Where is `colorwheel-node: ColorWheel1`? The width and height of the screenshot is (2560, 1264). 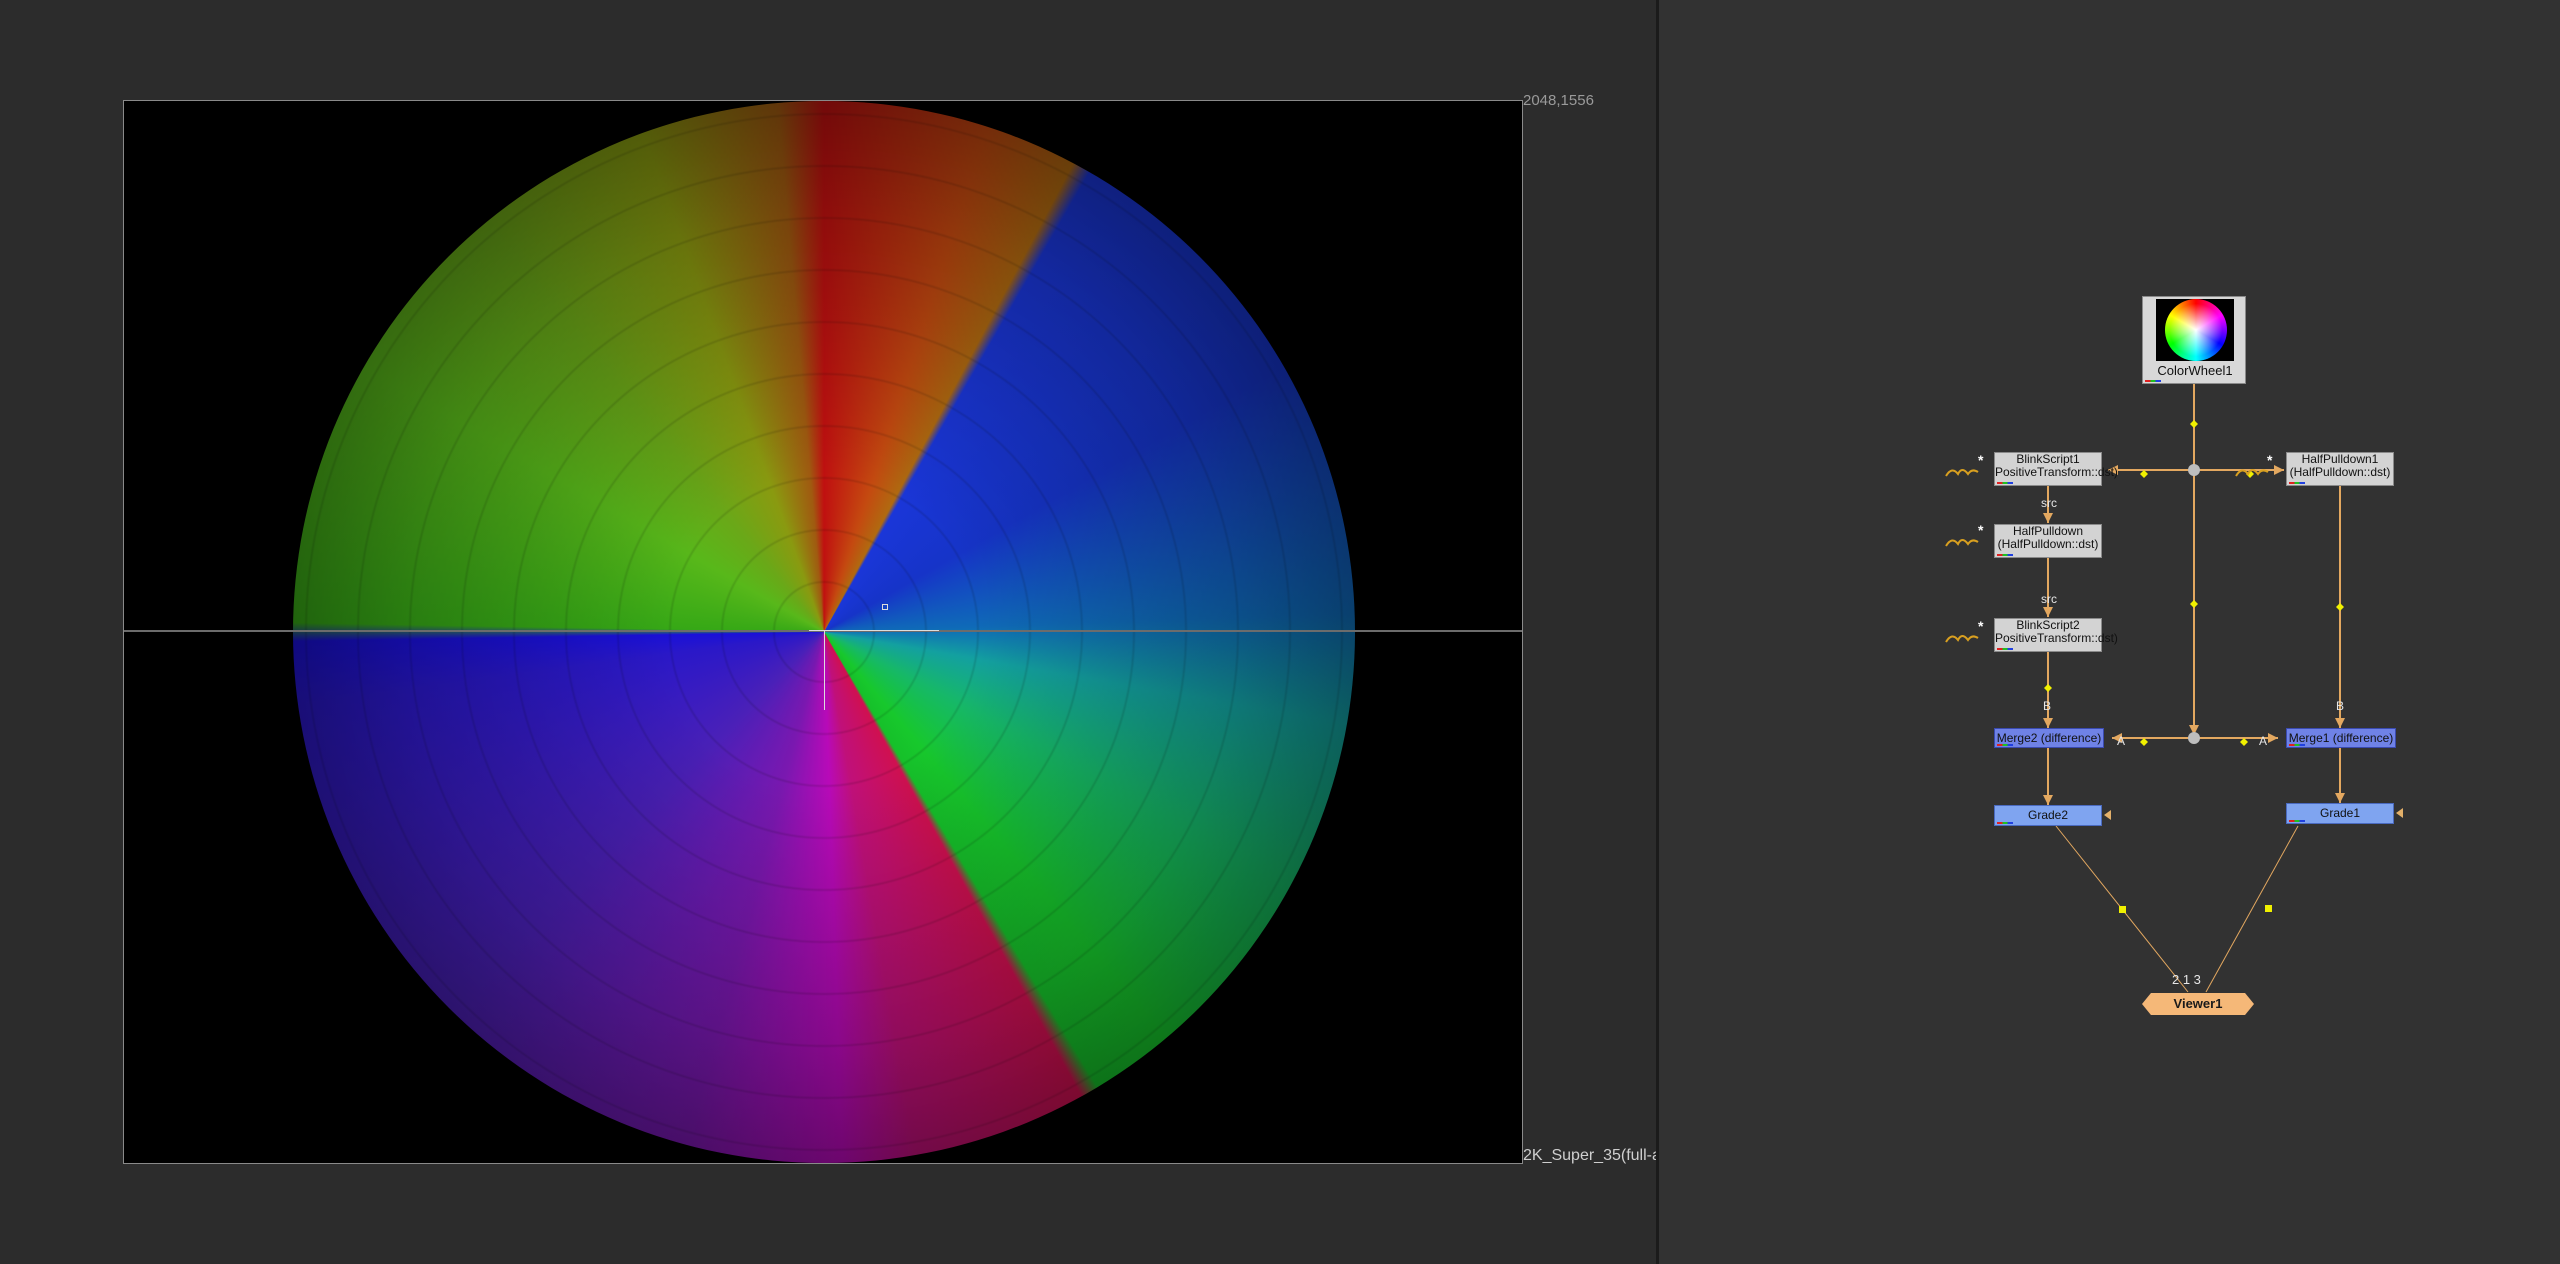
colorwheel-node: ColorWheel1 is located at coordinates (2194, 340).